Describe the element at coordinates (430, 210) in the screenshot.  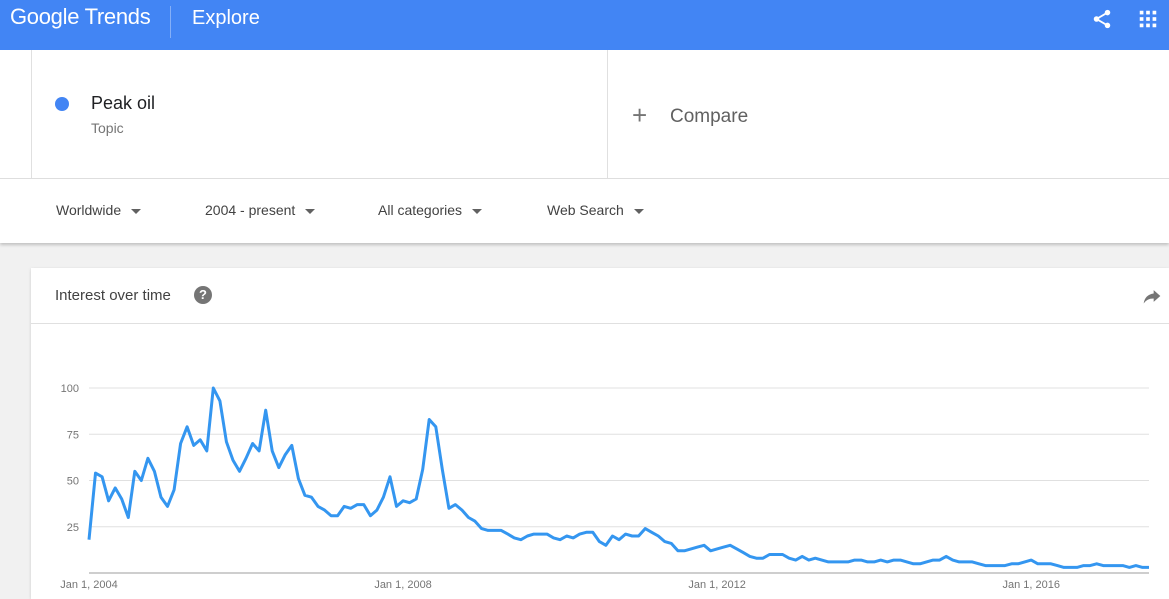
I see `category-filter: All categories` at that location.